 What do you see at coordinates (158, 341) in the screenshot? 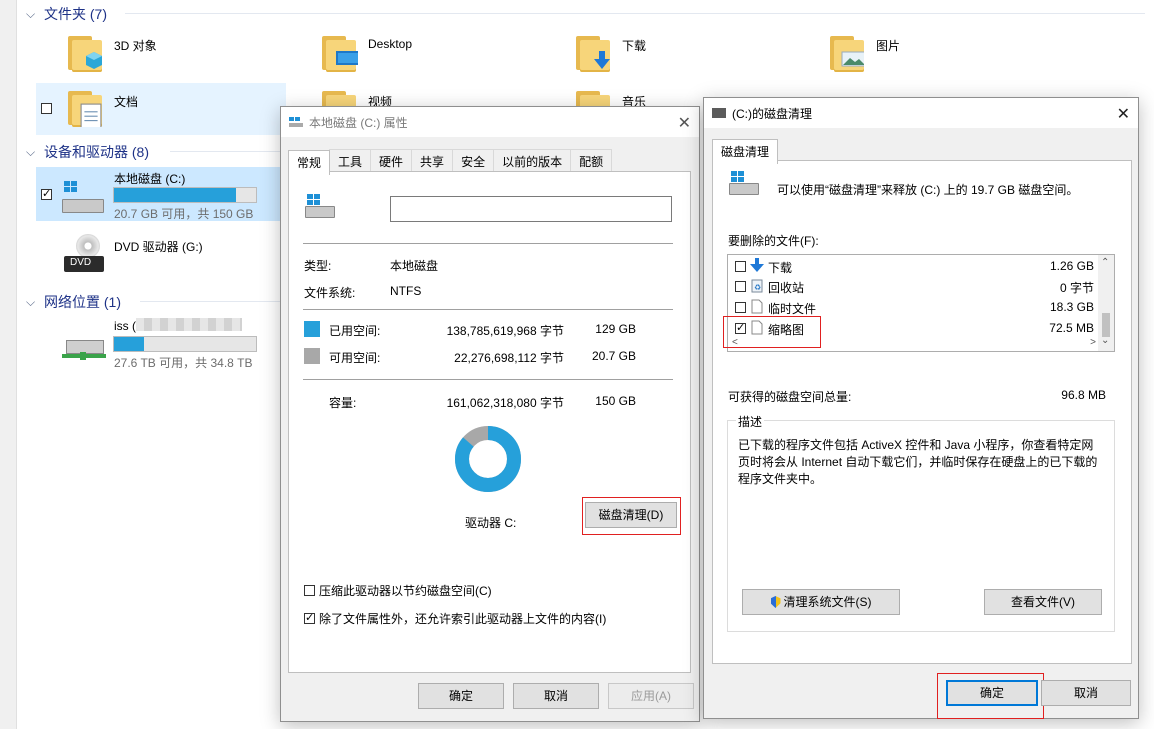
I see `network-drive-item: iss ( 27.6 TB 可用，共 34.8 TB` at bounding box center [158, 341].